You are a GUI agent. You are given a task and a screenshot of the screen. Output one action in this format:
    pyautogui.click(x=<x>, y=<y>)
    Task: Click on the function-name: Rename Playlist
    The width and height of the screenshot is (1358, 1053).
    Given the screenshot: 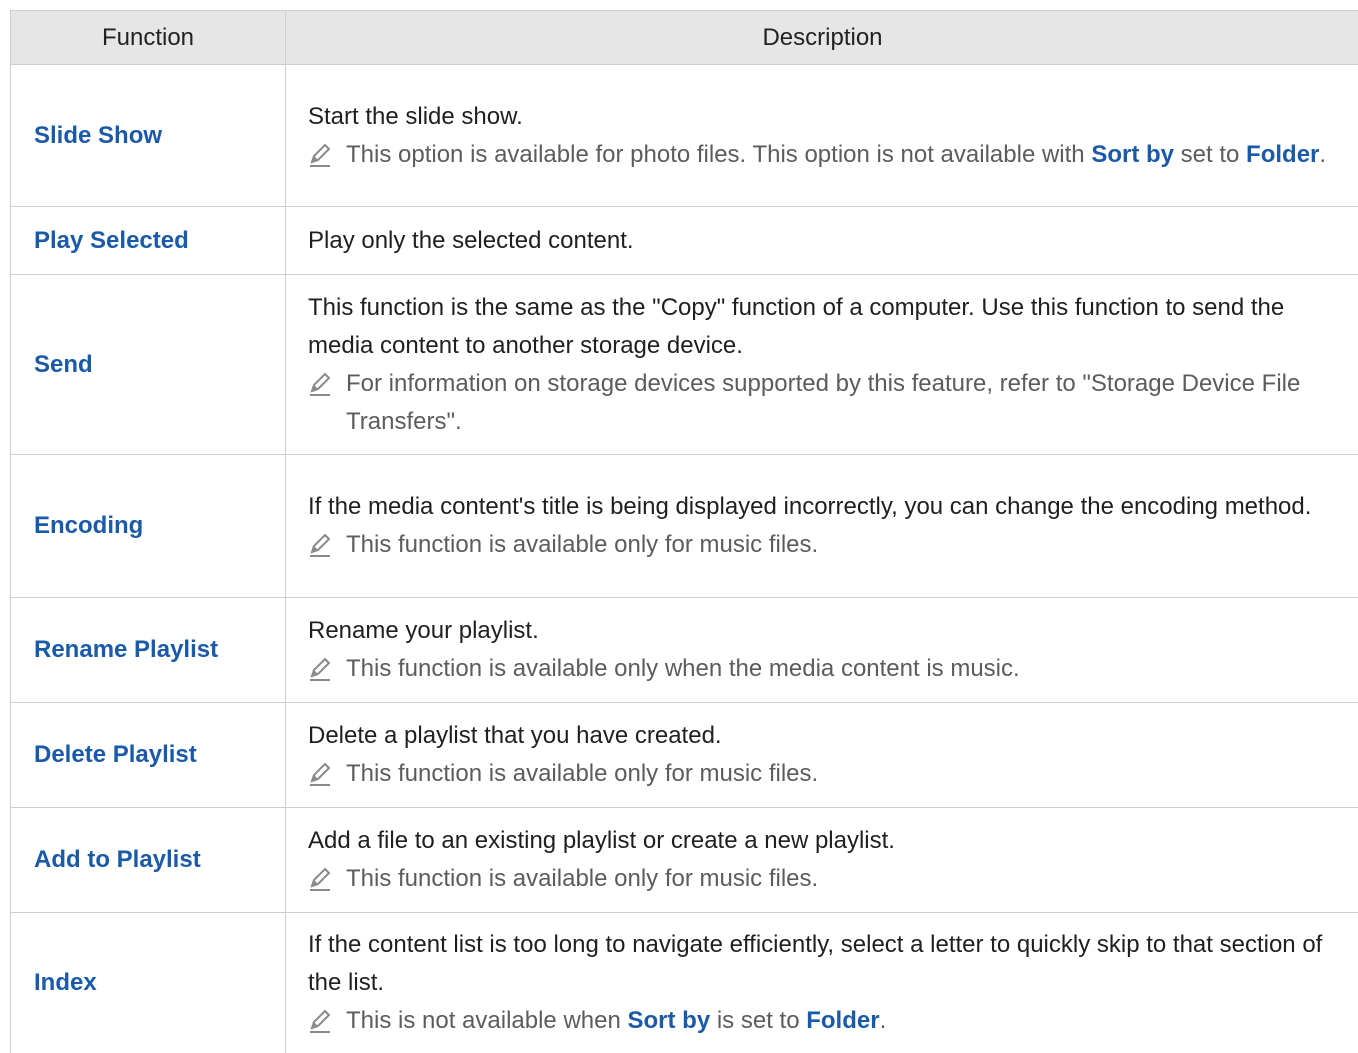 What is the action you would take?
    pyautogui.click(x=126, y=649)
    